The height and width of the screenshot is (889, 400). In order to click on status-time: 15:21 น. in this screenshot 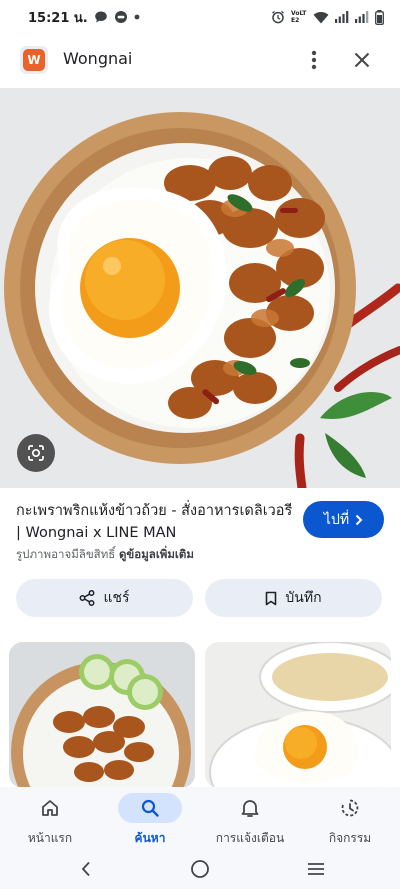, I will do `click(58, 18)`.